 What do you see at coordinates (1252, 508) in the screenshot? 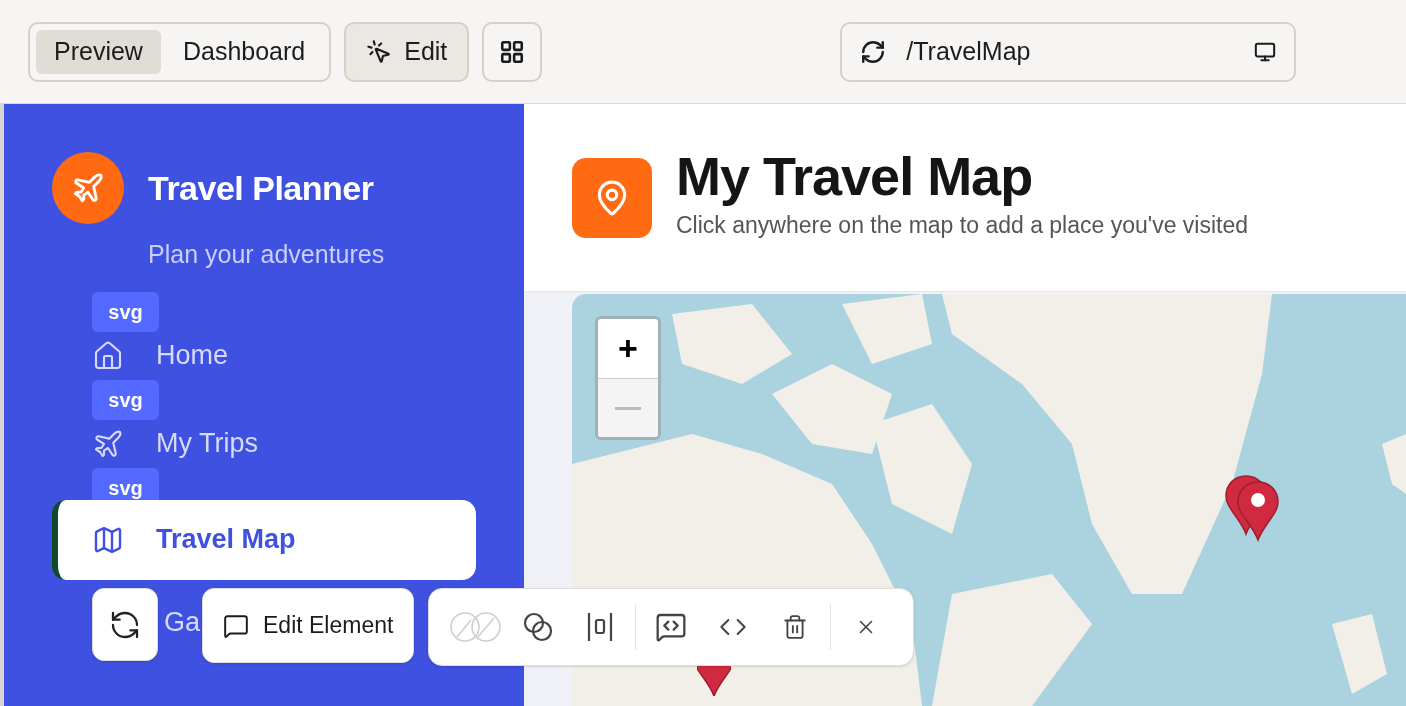
I see `map-pins-icon` at bounding box center [1252, 508].